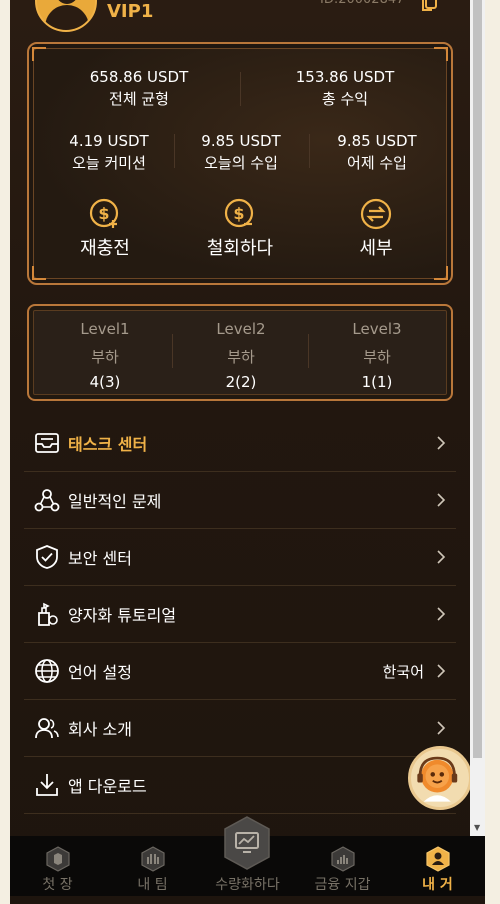 The height and width of the screenshot is (904, 500). I want to click on copy-icon, so click(429, 6).